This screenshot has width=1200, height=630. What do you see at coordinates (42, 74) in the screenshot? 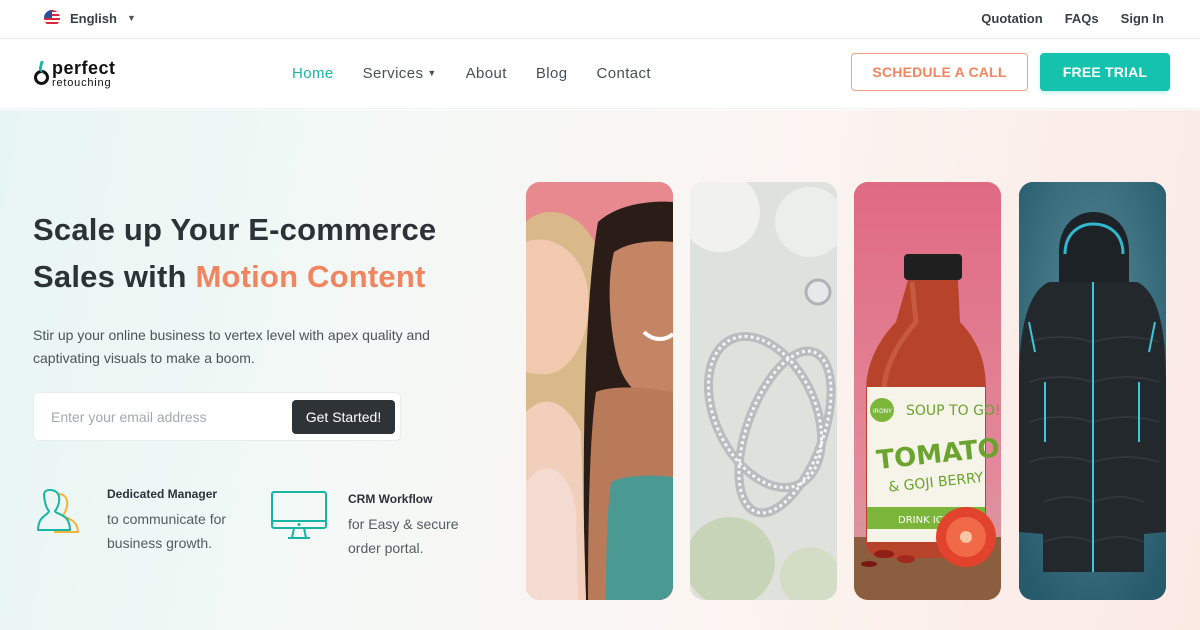
I see `logo-mark-icon` at bounding box center [42, 74].